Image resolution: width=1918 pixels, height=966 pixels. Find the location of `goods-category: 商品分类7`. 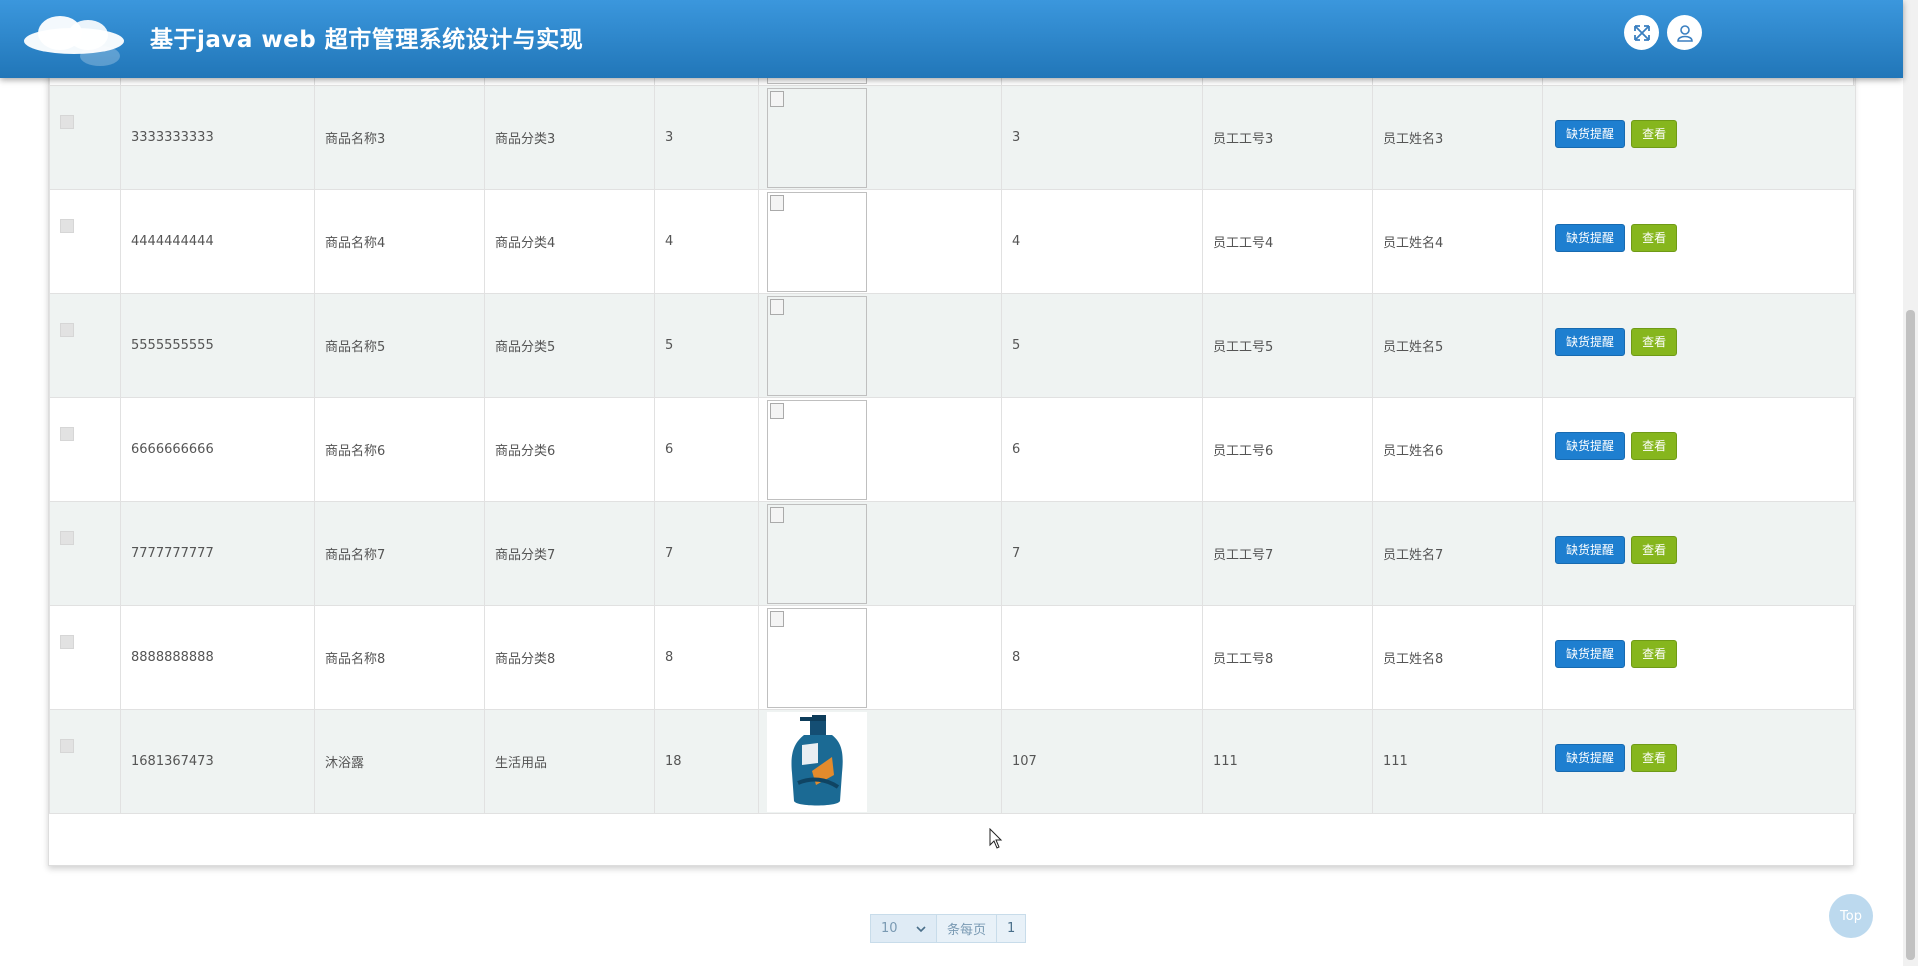

goods-category: 商品分类7 is located at coordinates (569, 553).